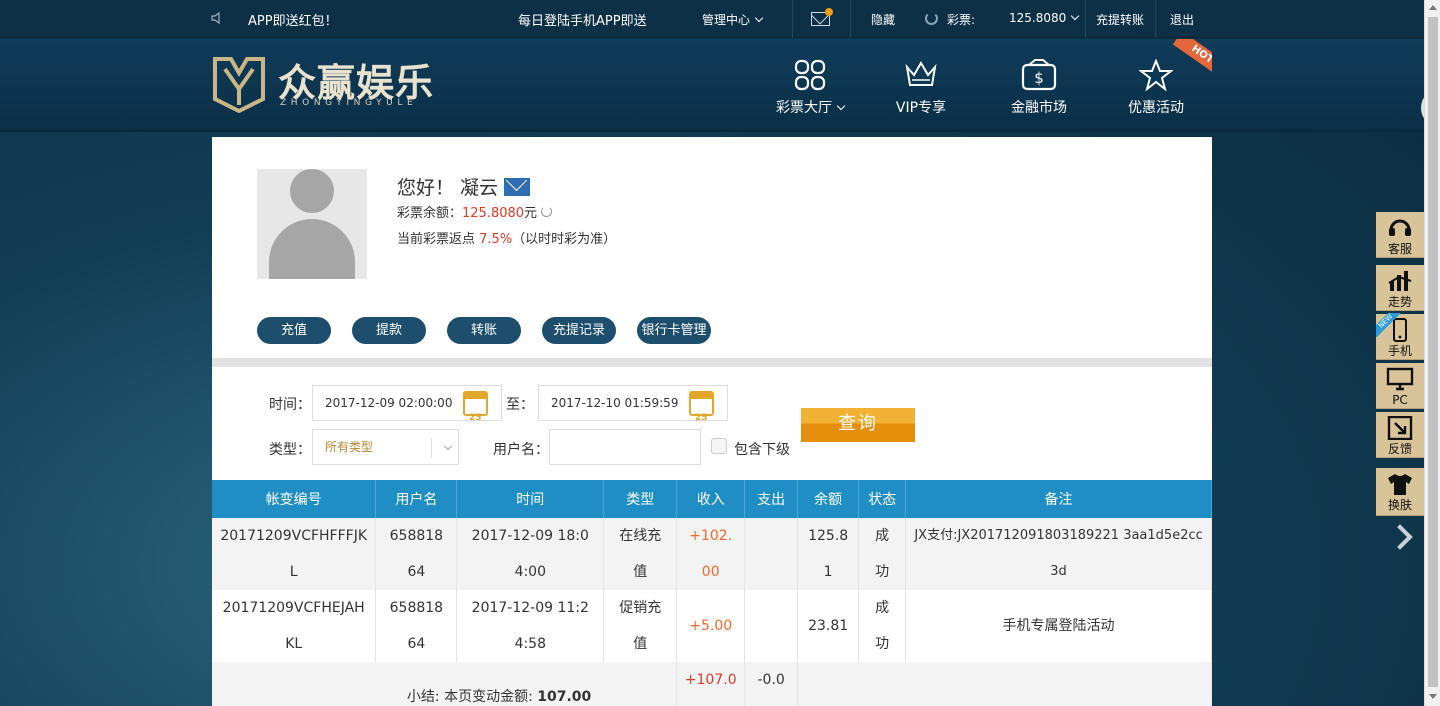  What do you see at coordinates (312, 224) in the screenshot?
I see `avatar` at bounding box center [312, 224].